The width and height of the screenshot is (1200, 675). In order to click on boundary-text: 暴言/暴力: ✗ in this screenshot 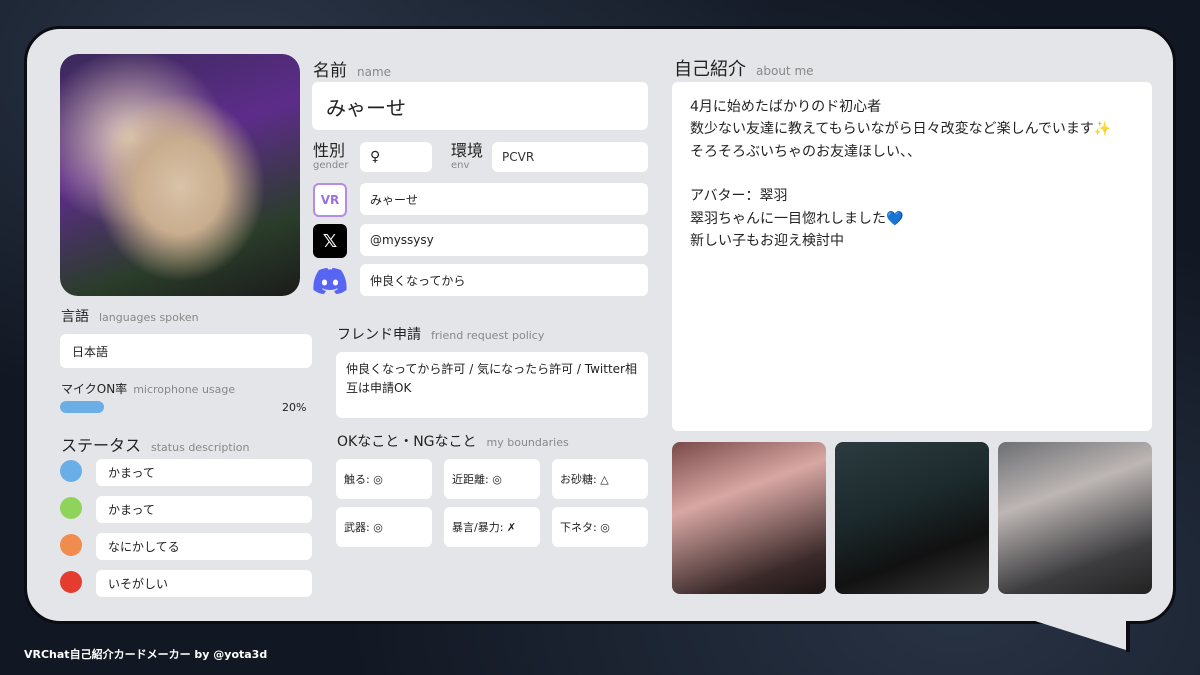, I will do `click(484, 527)`.